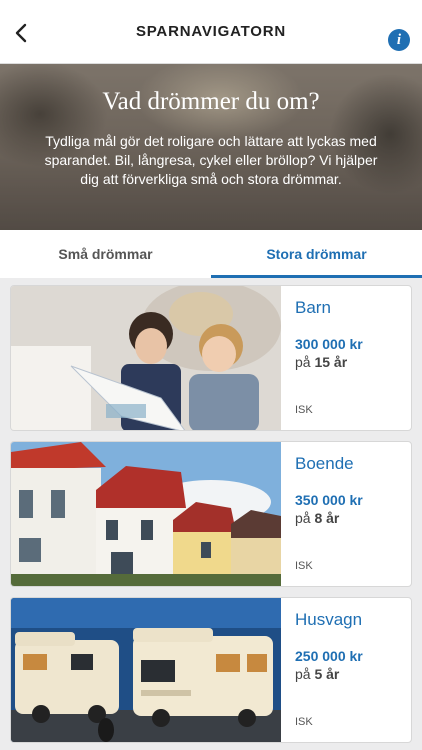 Image resolution: width=422 pixels, height=750 pixels. Describe the element at coordinates (353, 674) in the screenshot. I see `card-period: på 5 år` at that location.